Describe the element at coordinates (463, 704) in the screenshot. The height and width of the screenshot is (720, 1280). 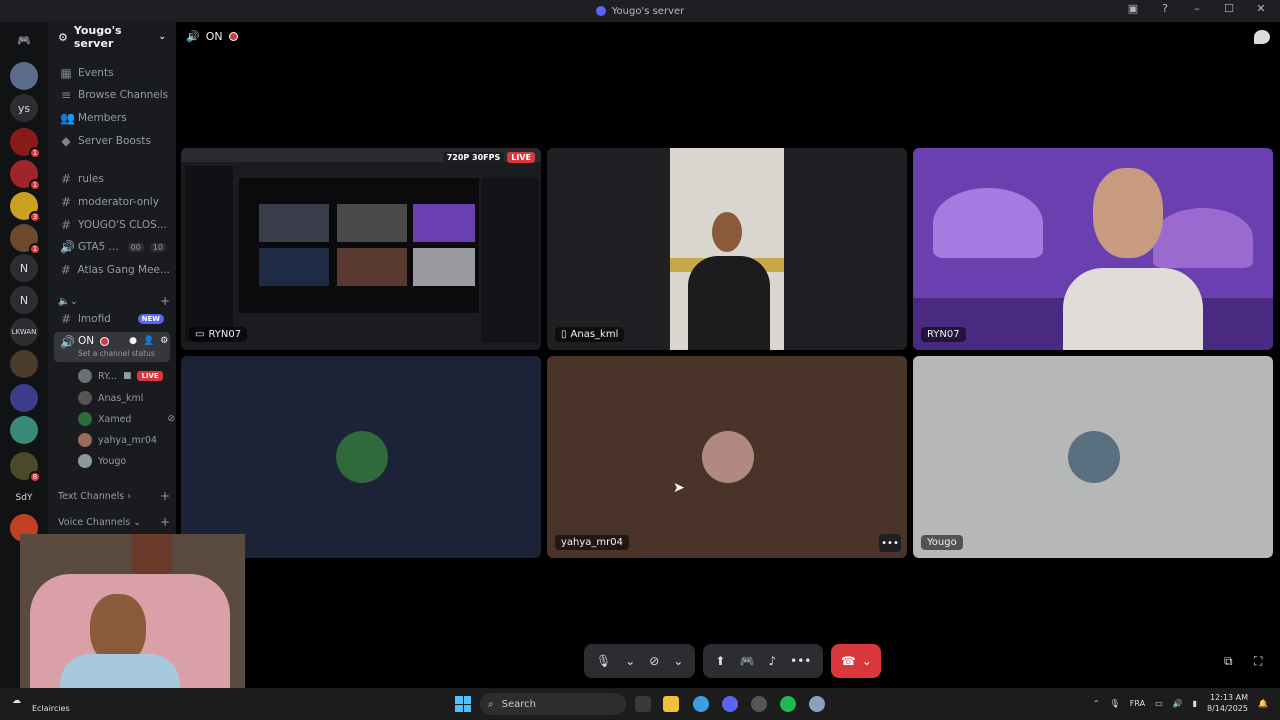
I see `start-button` at that location.